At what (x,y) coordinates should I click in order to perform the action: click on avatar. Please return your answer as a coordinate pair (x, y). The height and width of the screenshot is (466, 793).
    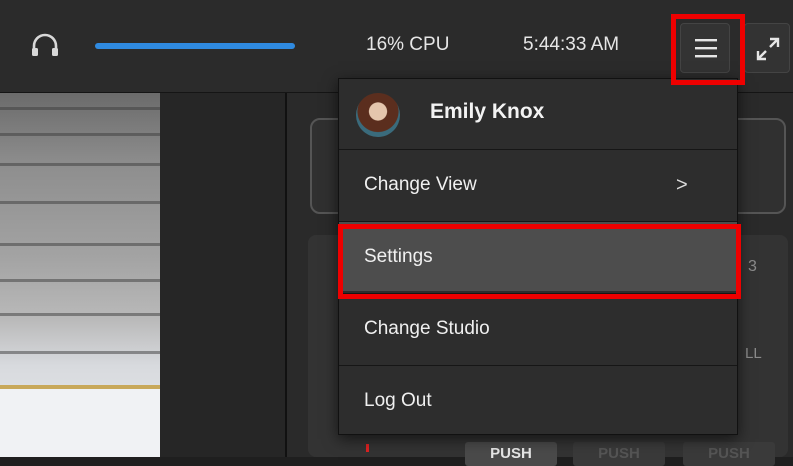
    Looking at the image, I should click on (378, 115).